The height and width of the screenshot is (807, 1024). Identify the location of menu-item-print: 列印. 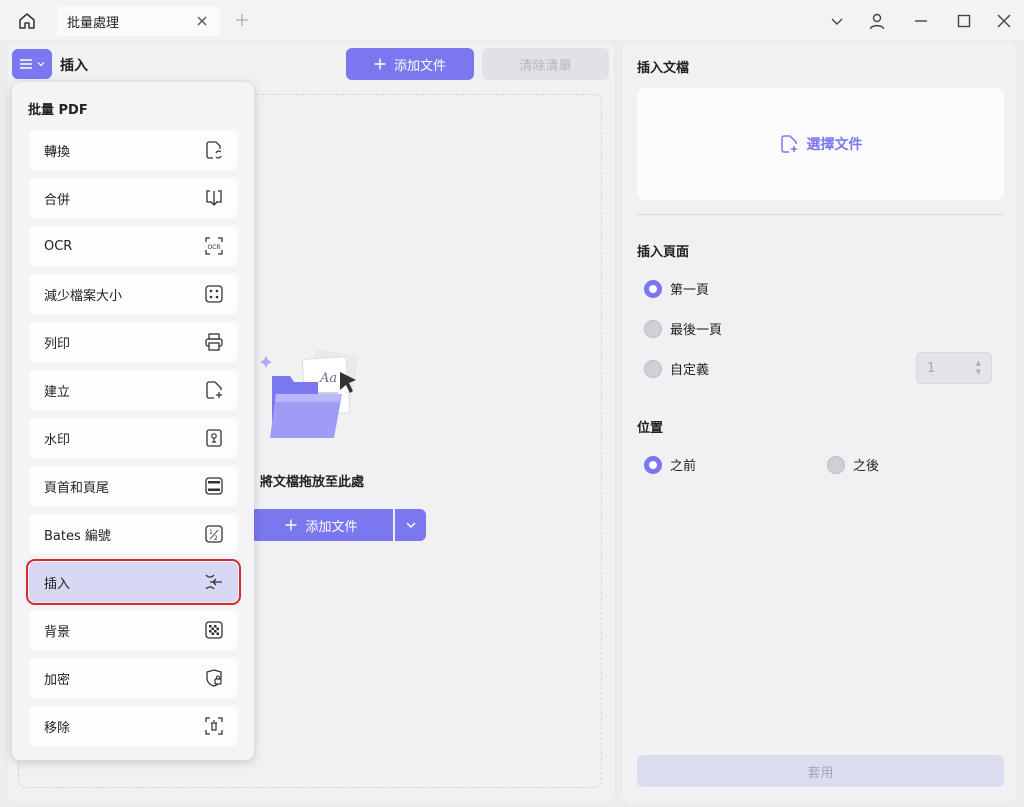
(133, 342).